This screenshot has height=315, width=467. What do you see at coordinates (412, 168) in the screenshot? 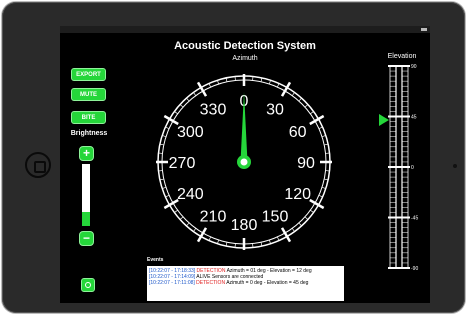
I see `elevation-tick-label: 0` at bounding box center [412, 168].